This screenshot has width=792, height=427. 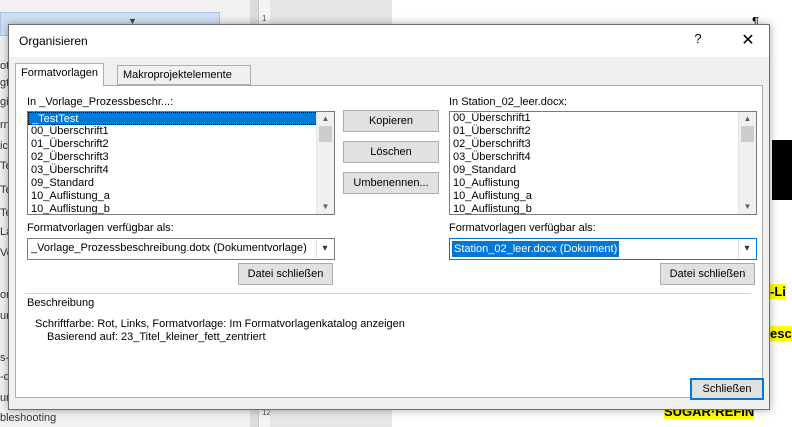 I want to click on copy-button: Kopieren, so click(x=391, y=121).